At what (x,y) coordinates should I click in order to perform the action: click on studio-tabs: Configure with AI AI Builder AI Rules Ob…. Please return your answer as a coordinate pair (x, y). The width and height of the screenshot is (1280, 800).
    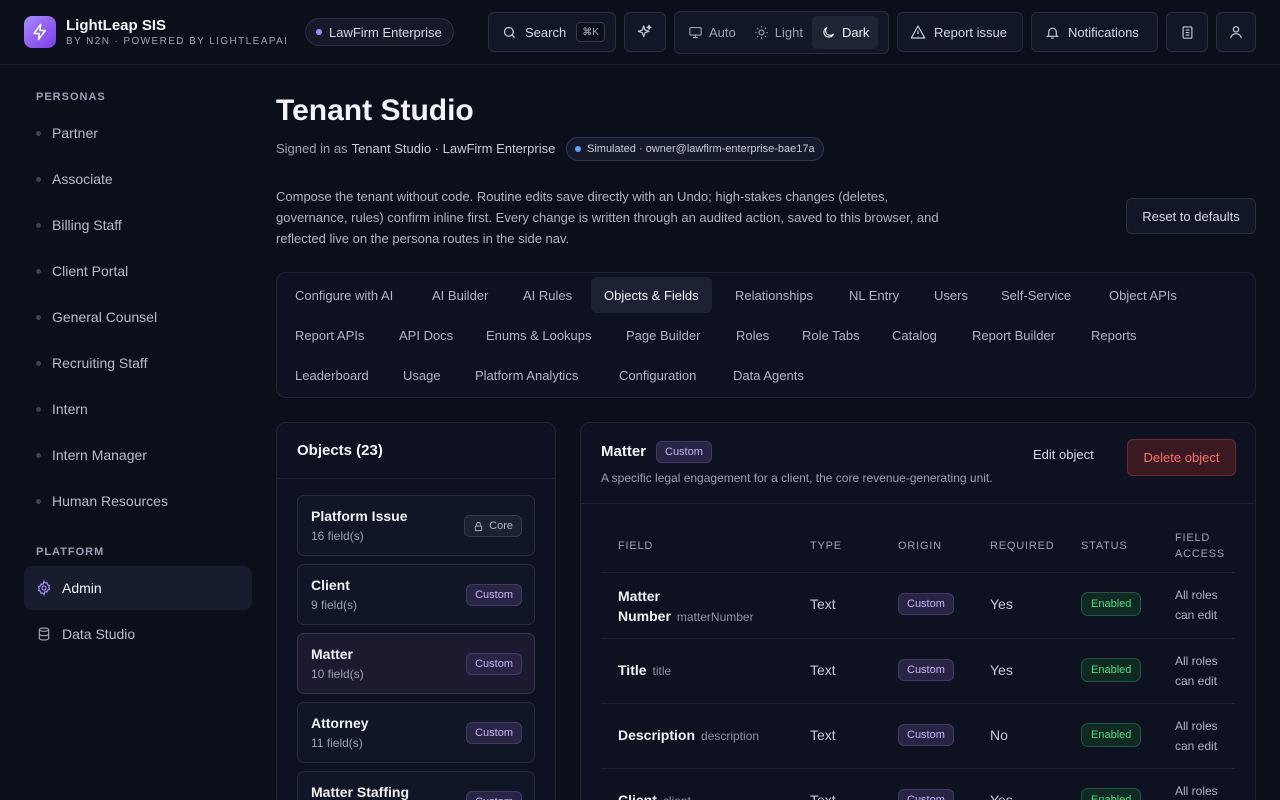
    Looking at the image, I should click on (766, 335).